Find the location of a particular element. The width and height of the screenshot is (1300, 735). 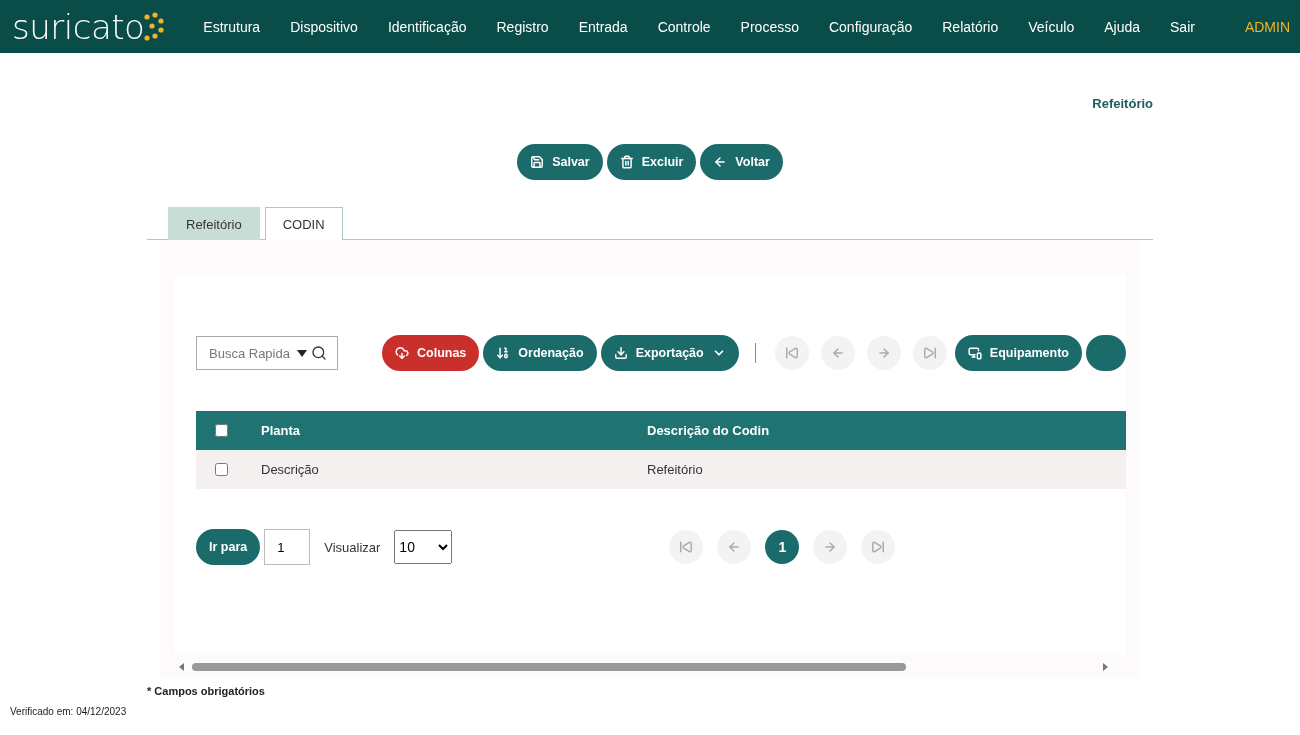

search-field: Busca Rapida is located at coordinates (267, 353).